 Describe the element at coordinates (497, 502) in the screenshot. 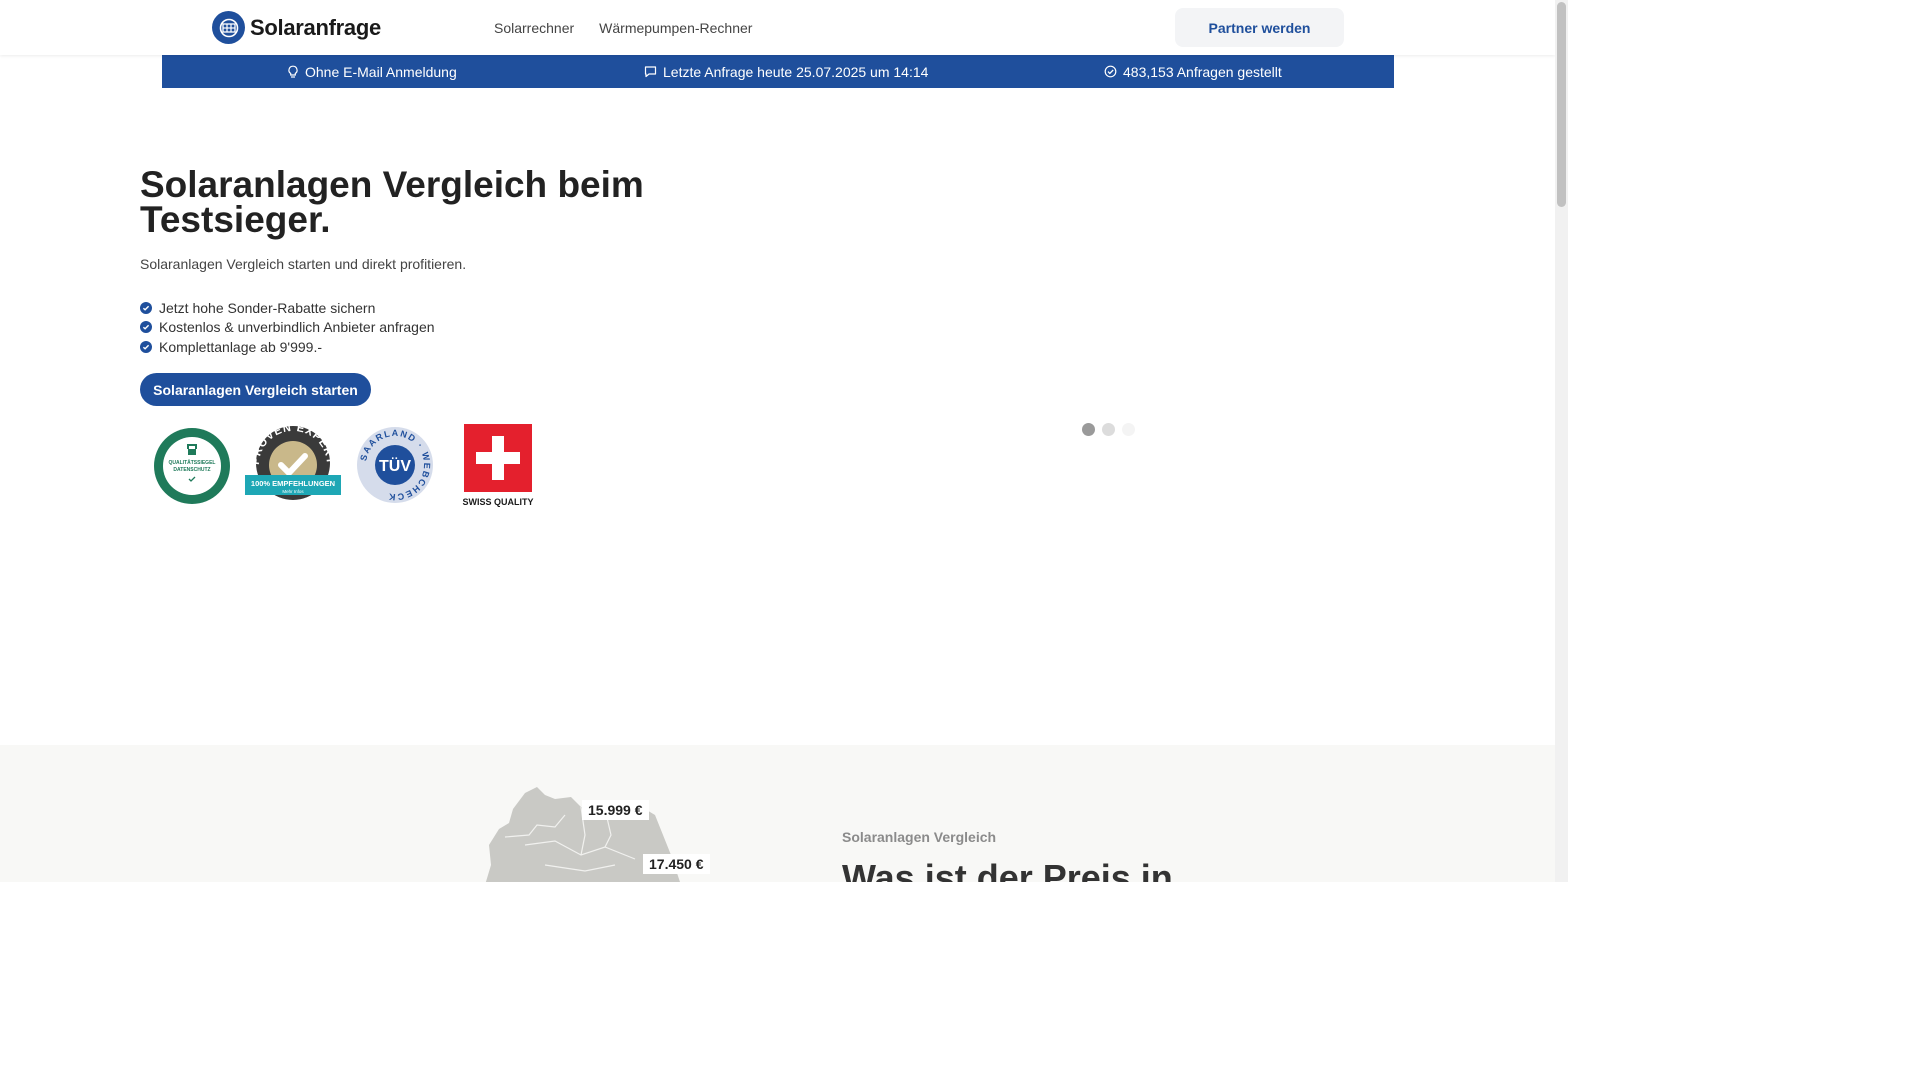

I see `swiss-quality-caption: SWISS QUALITY` at that location.